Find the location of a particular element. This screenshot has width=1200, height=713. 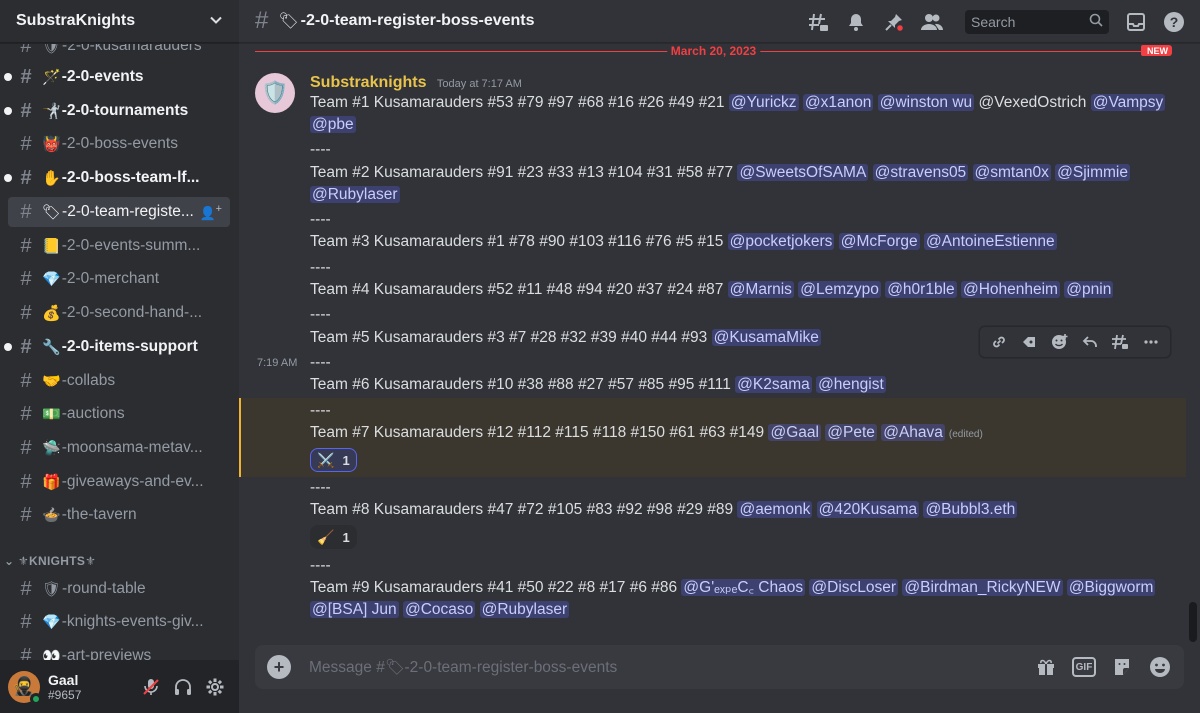

user-mention: @winston wu is located at coordinates (926, 102).